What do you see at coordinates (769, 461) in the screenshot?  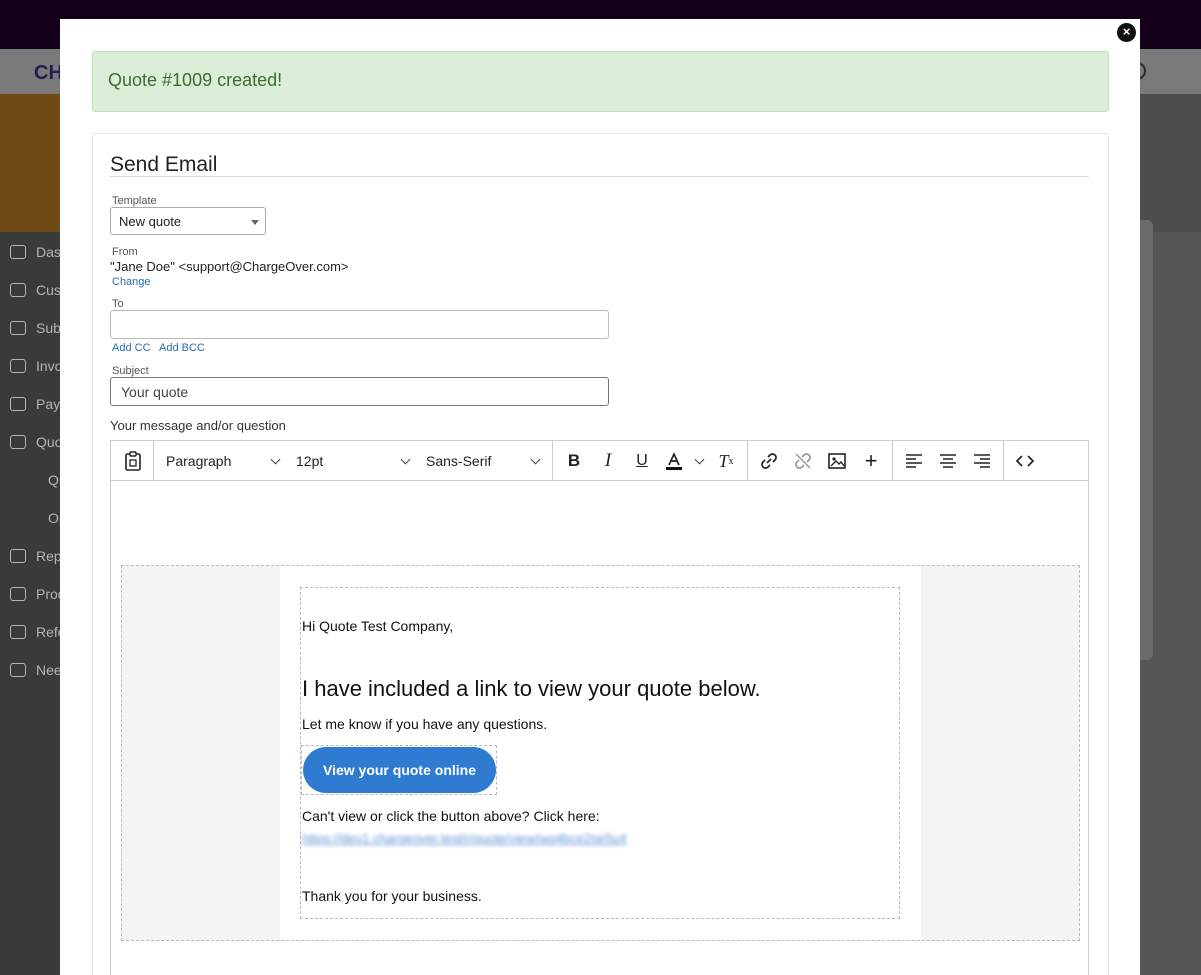 I see `link-icon` at bounding box center [769, 461].